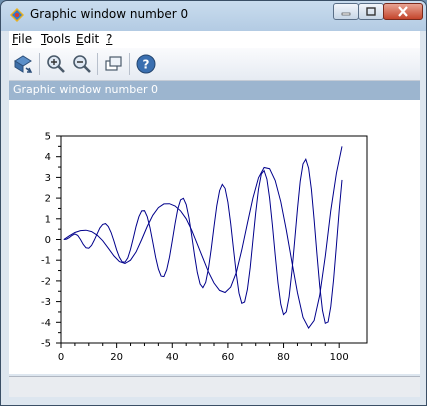  I want to click on minimize-icon, so click(346, 13).